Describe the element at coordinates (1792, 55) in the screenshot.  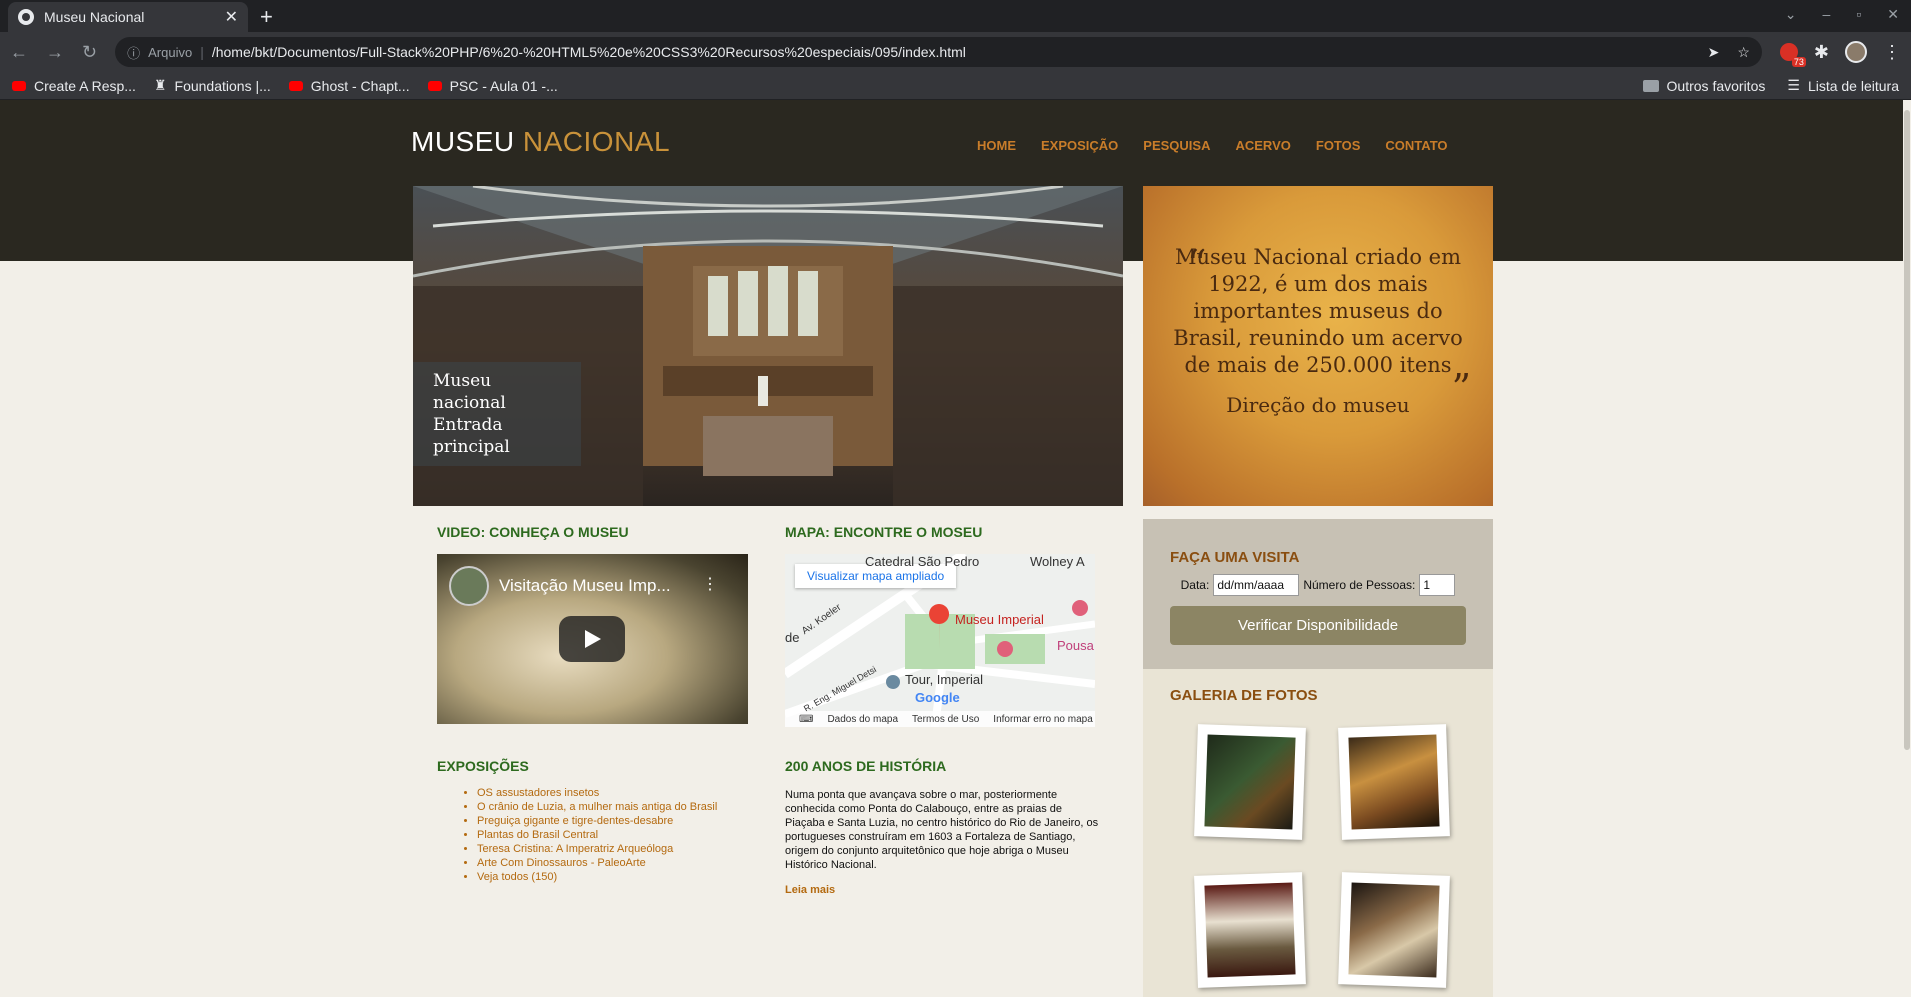
I see `extension-icon: 73` at that location.